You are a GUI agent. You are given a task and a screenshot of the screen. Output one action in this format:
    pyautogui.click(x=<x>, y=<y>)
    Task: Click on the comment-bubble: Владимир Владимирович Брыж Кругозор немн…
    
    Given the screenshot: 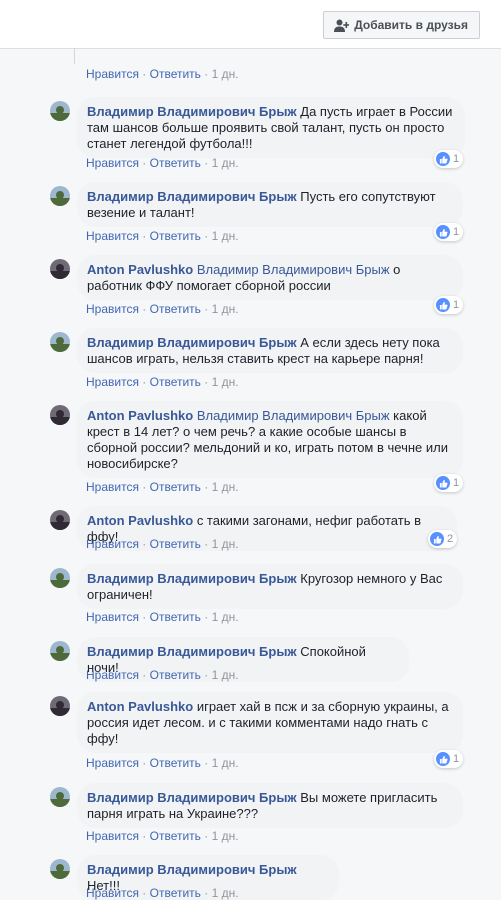 What is the action you would take?
    pyautogui.click(x=270, y=586)
    